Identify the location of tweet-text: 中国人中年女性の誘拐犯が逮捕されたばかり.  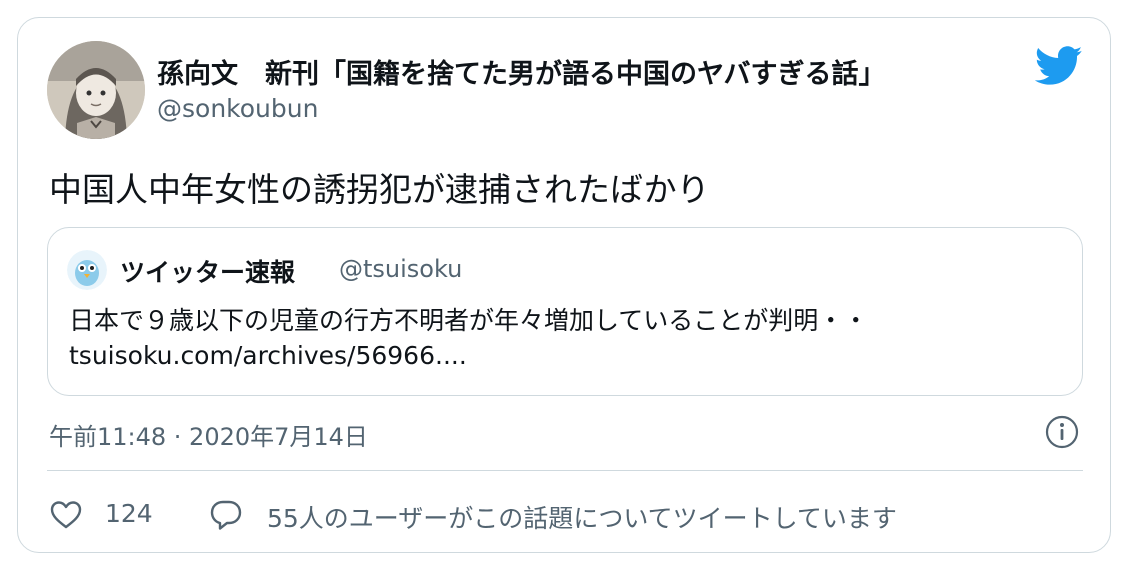
(379, 189).